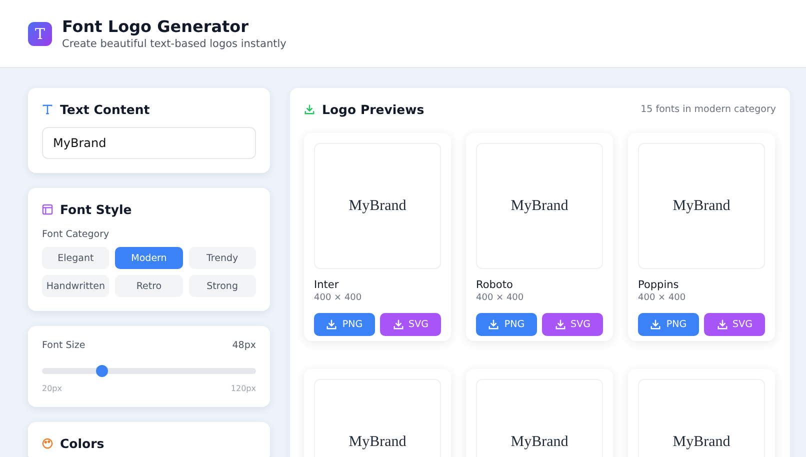 The image size is (806, 457). I want to click on field-label: Font Size, so click(64, 345).